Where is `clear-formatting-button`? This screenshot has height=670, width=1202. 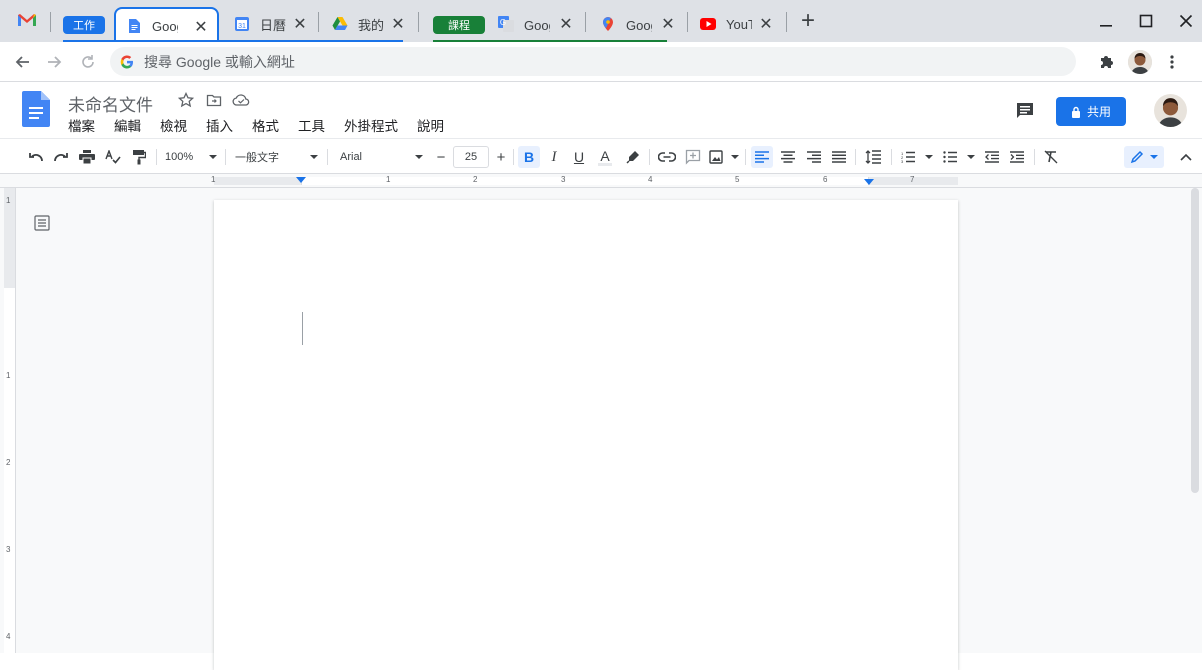
clear-formatting-button is located at coordinates (1051, 157).